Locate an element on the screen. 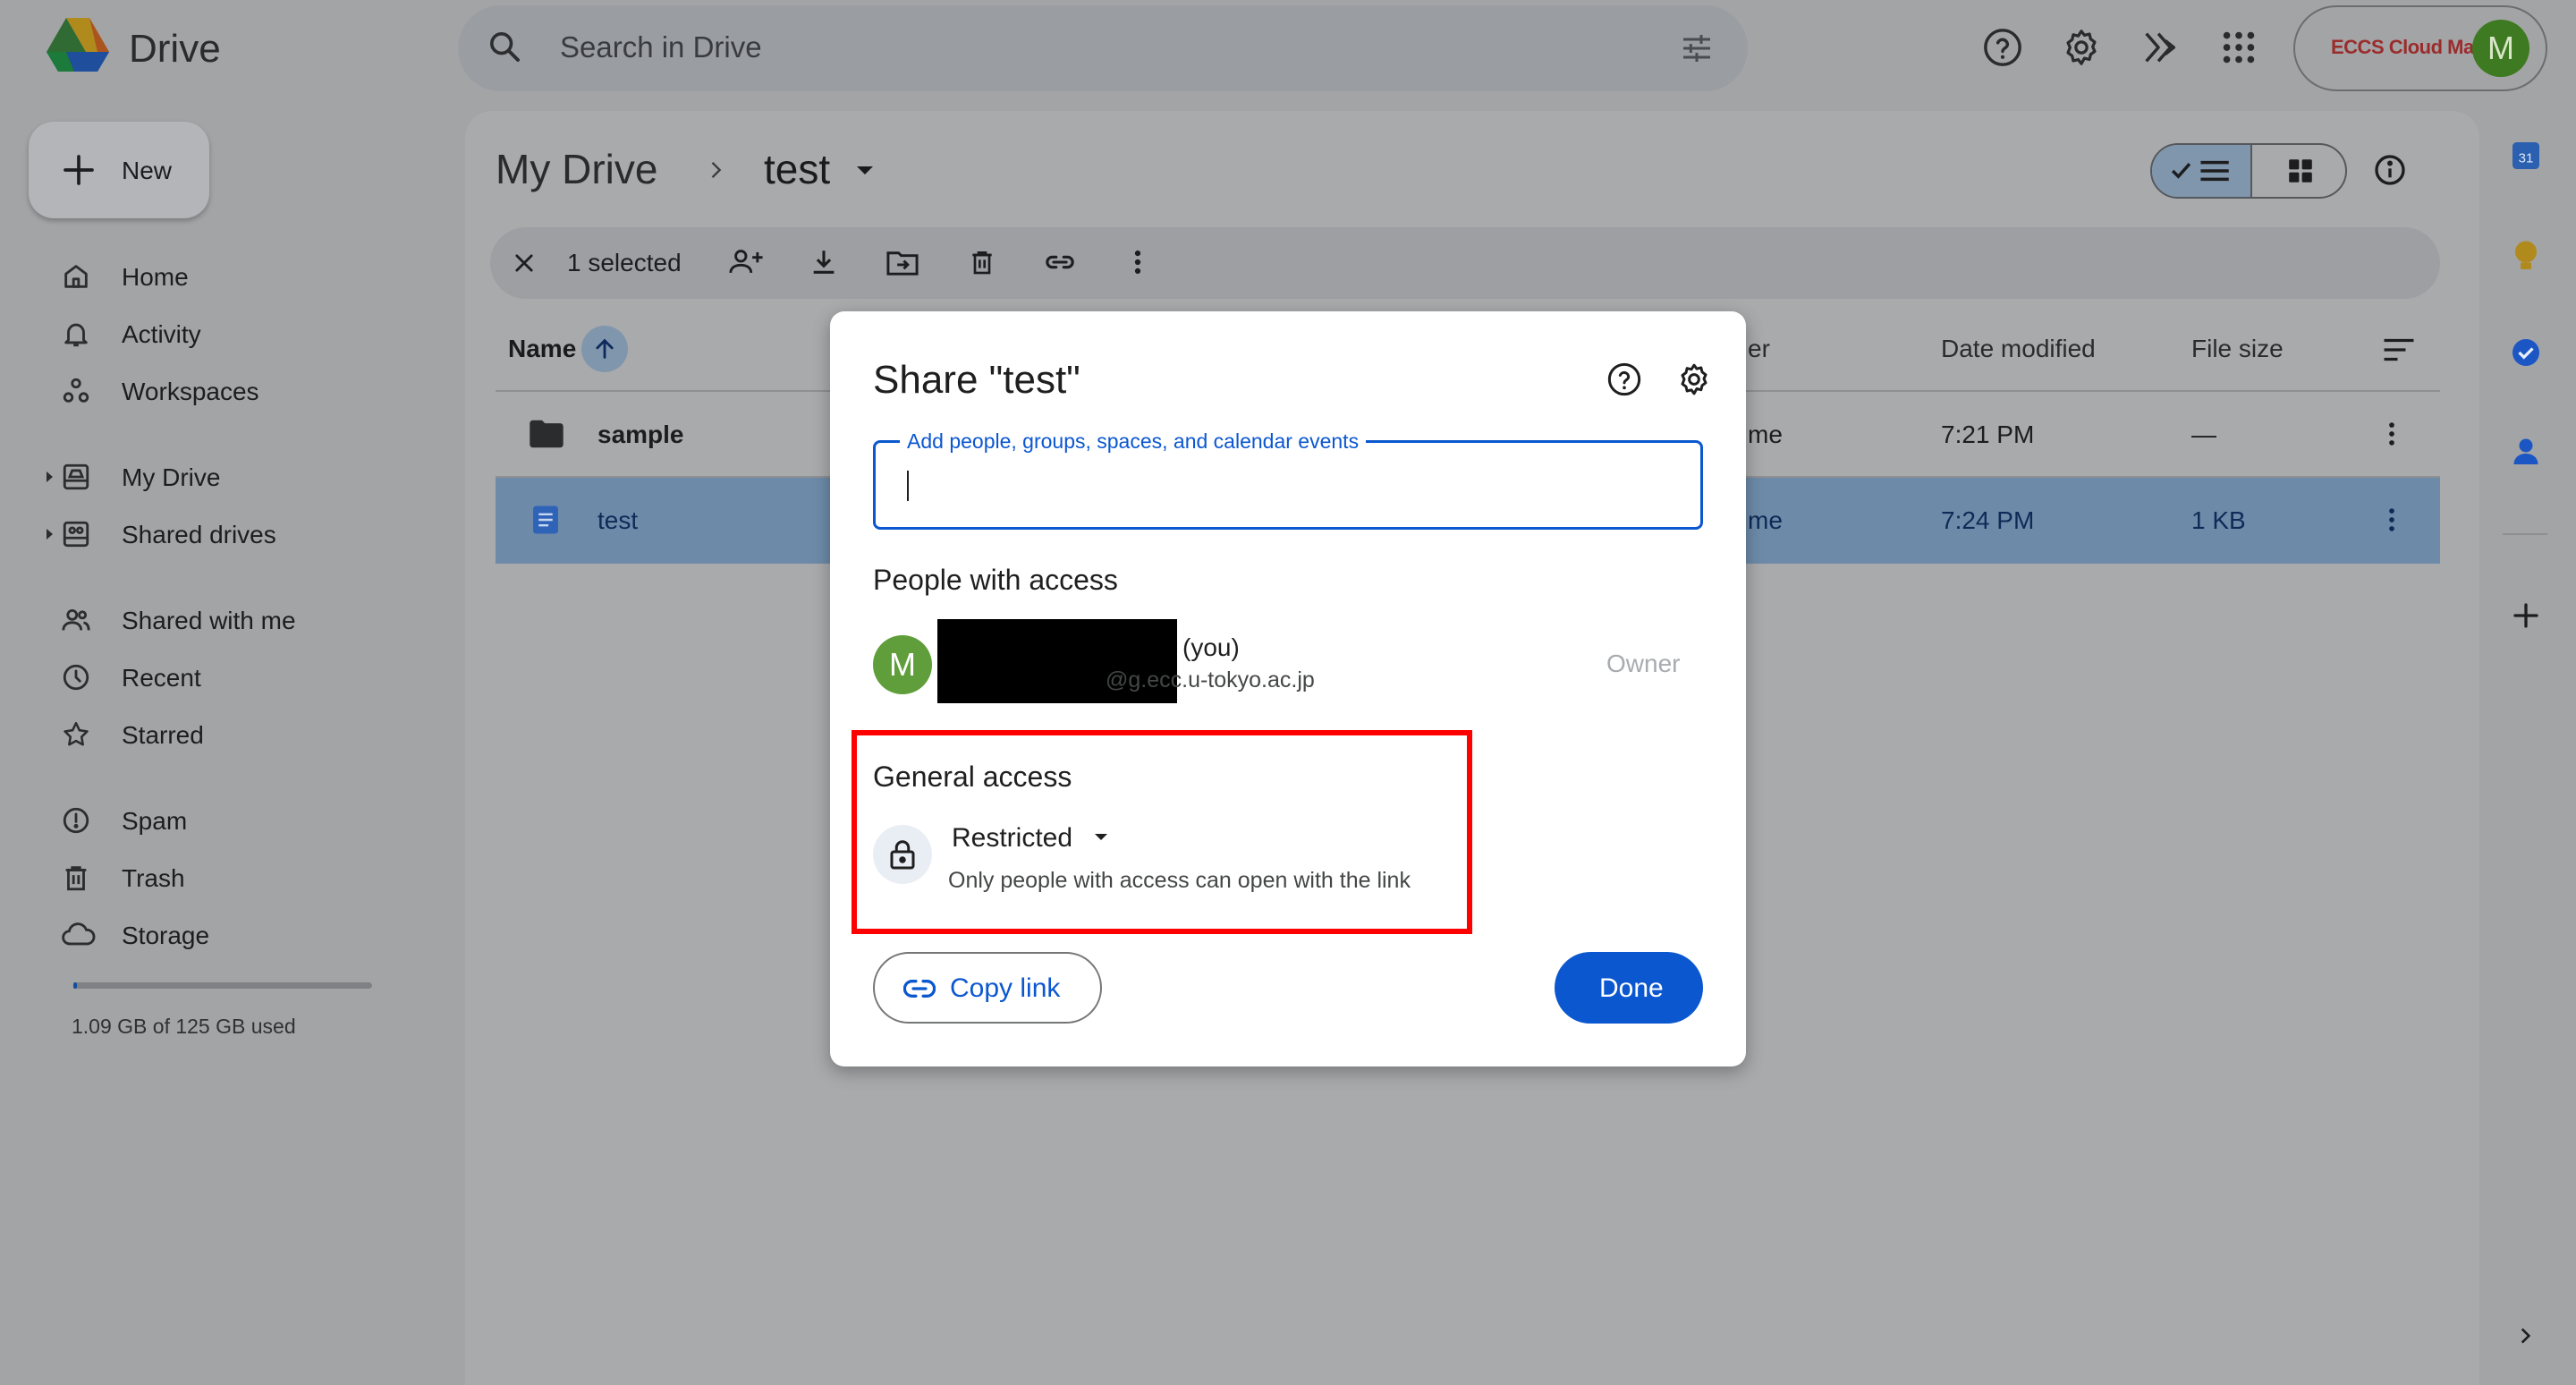  download-icon is located at coordinates (824, 262).